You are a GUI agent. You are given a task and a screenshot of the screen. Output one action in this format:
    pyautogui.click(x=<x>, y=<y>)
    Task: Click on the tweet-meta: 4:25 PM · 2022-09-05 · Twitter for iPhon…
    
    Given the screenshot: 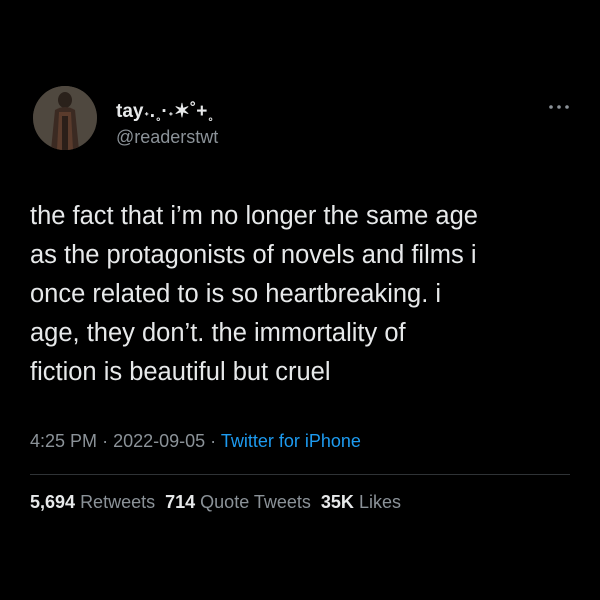 What is the action you would take?
    pyautogui.click(x=195, y=441)
    